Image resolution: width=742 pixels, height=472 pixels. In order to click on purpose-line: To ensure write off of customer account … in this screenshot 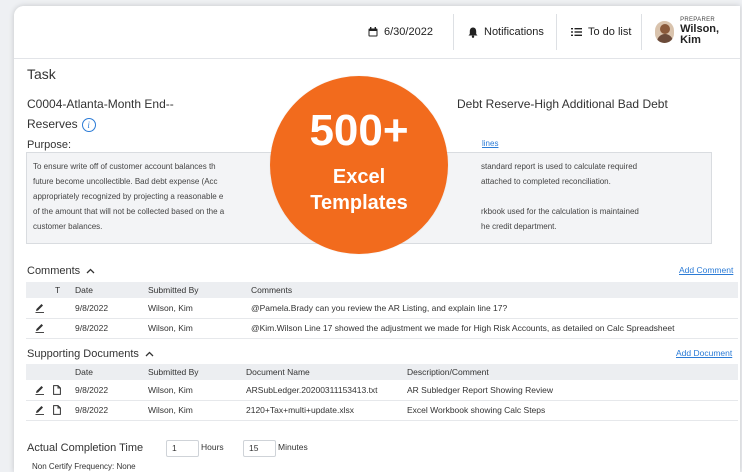, I will do `click(124, 166)`.